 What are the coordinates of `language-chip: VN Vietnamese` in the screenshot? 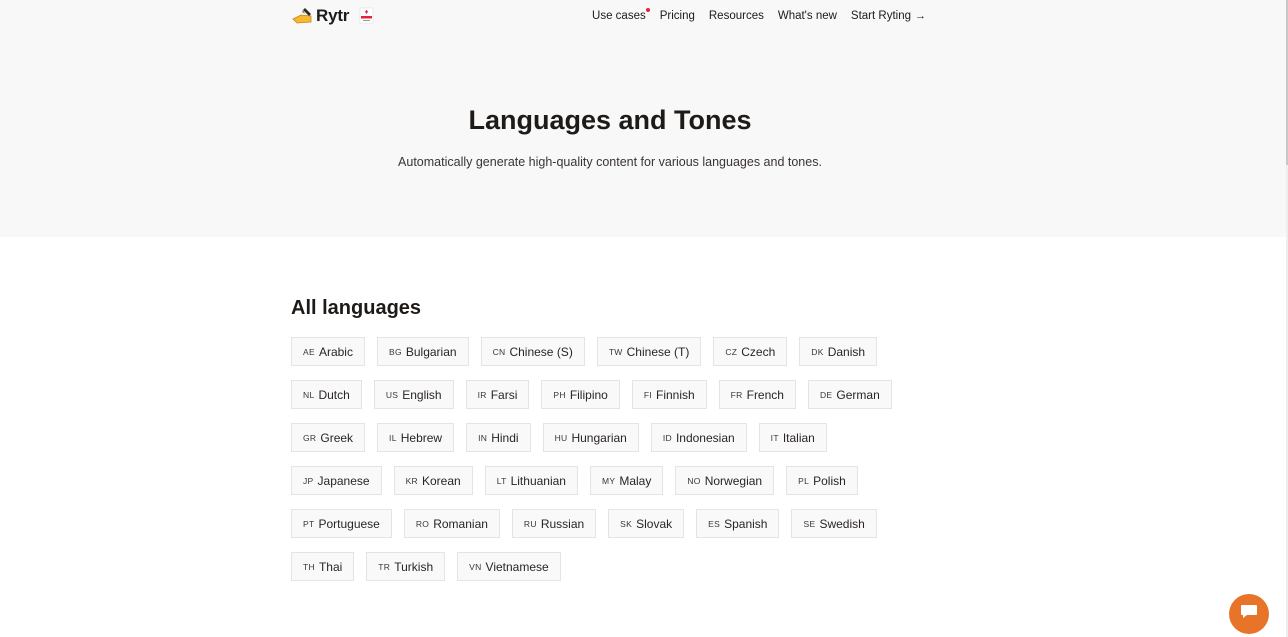 It's located at (509, 566).